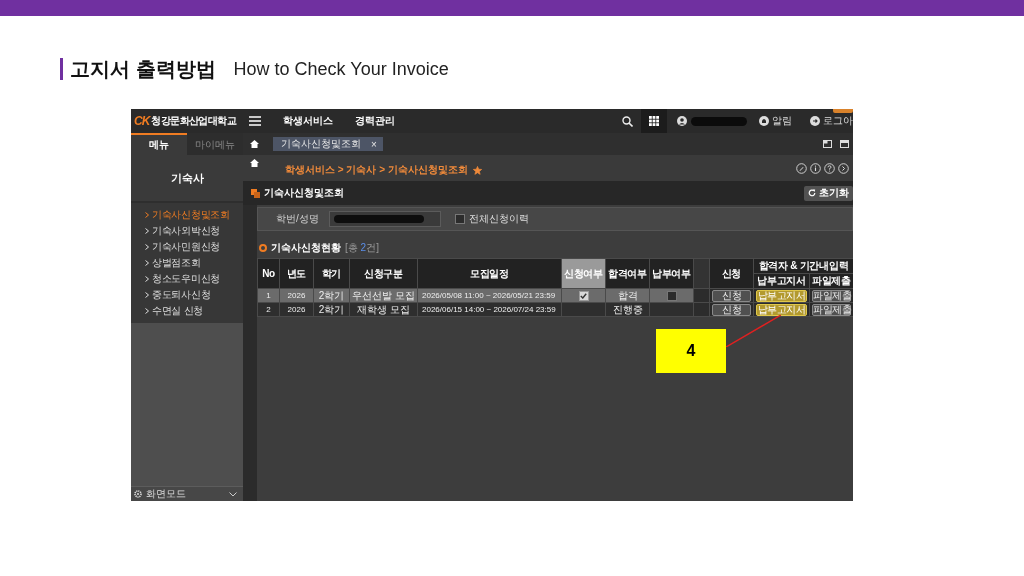 The image size is (1024, 576). I want to click on column-header: 년도, so click(296, 273).